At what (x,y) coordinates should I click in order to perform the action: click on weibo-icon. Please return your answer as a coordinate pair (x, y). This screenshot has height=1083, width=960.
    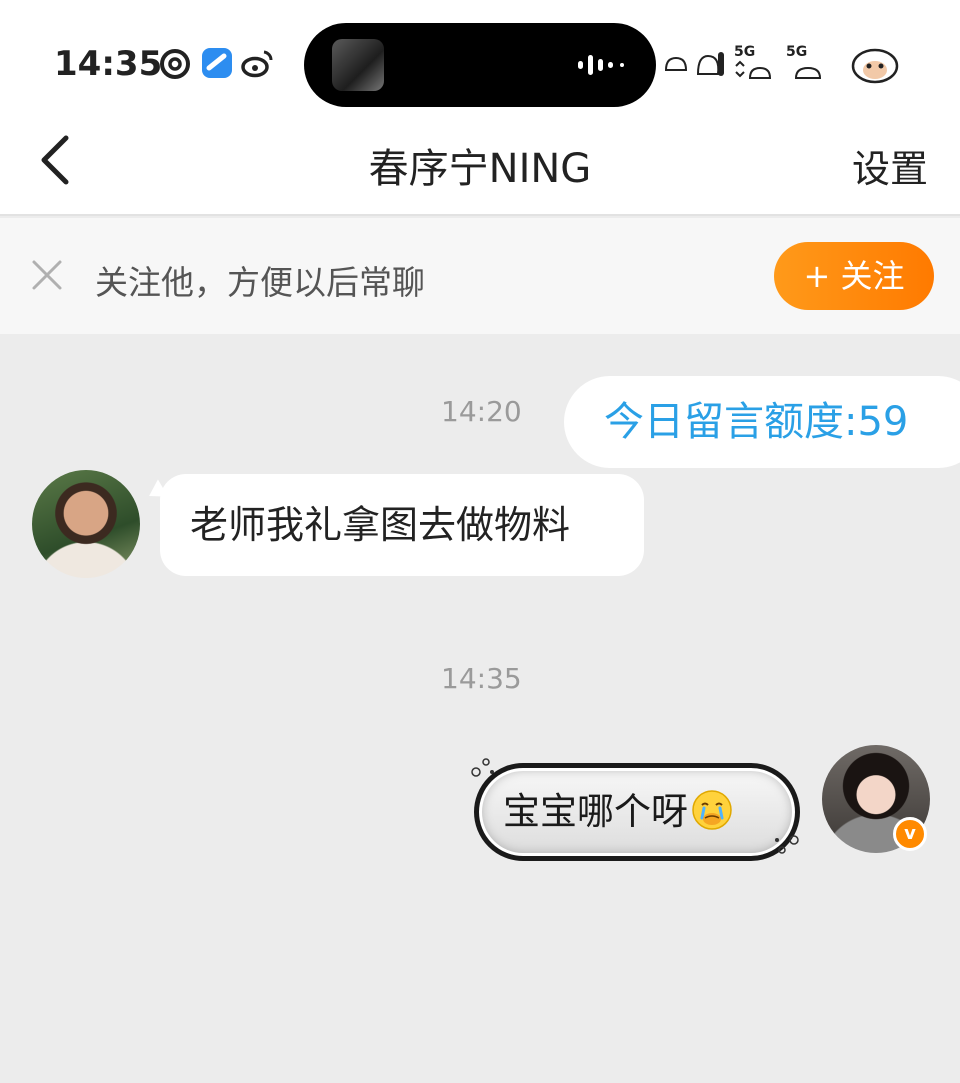
    Looking at the image, I should click on (257, 64).